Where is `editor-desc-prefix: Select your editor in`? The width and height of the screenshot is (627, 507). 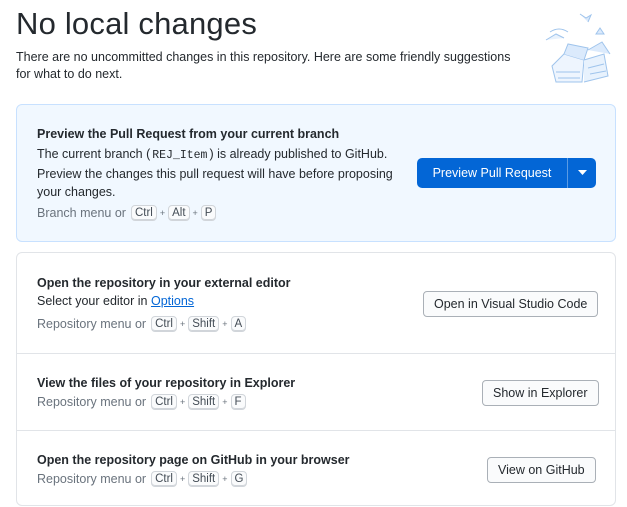 editor-desc-prefix: Select your editor in is located at coordinates (92, 301).